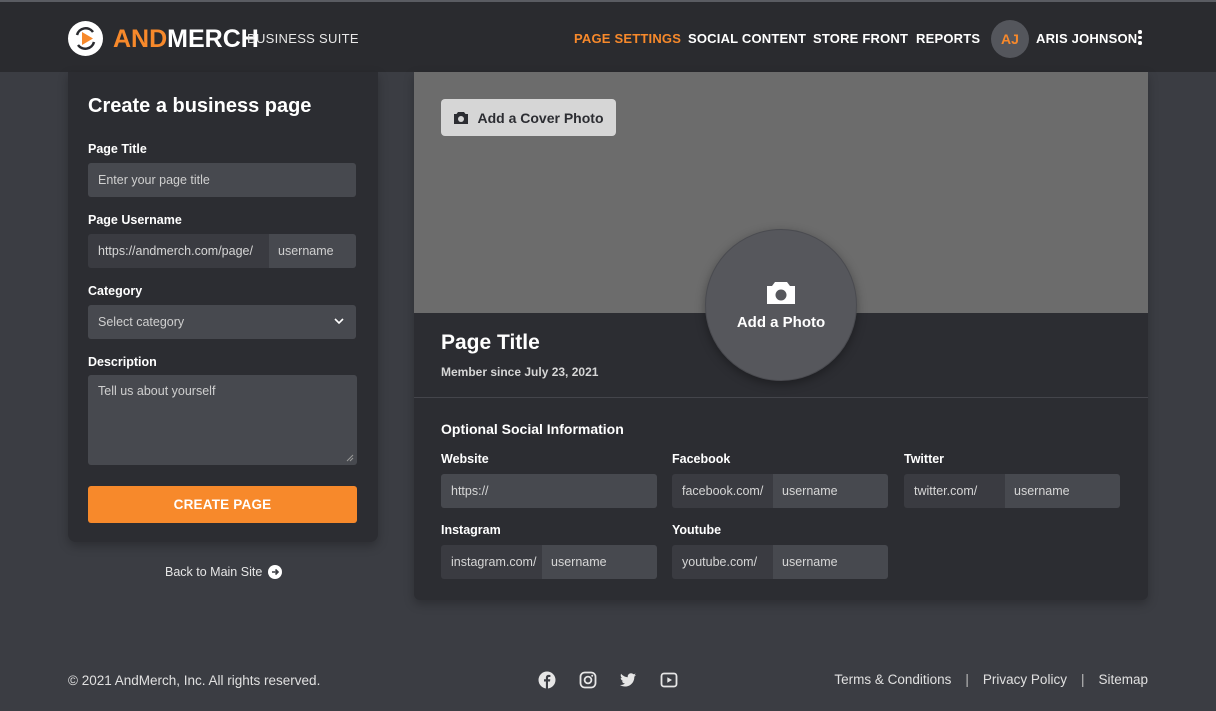 This screenshot has height=711, width=1216. Describe the element at coordinates (599, 562) in the screenshot. I see `instagram-username-input: username` at that location.